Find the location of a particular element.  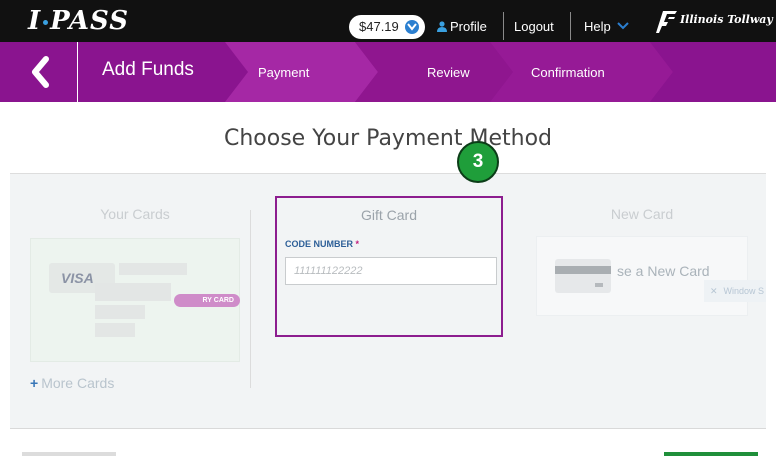

required-mark: * is located at coordinates (357, 244).